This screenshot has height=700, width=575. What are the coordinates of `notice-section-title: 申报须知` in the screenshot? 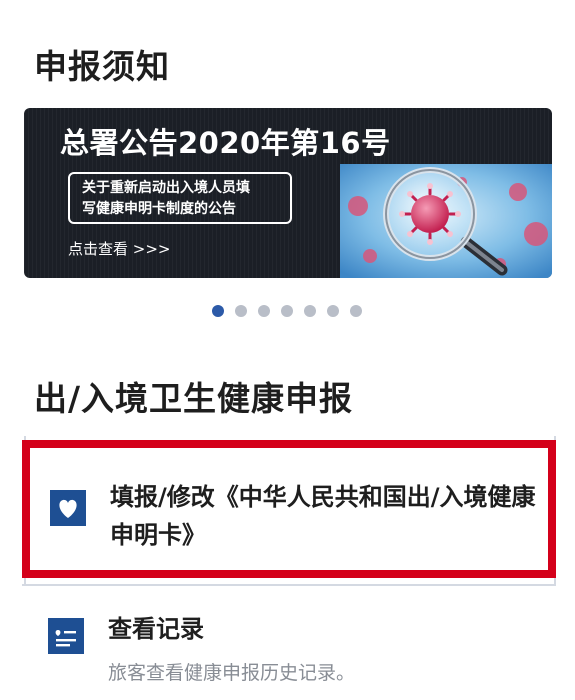 It's located at (102, 66).